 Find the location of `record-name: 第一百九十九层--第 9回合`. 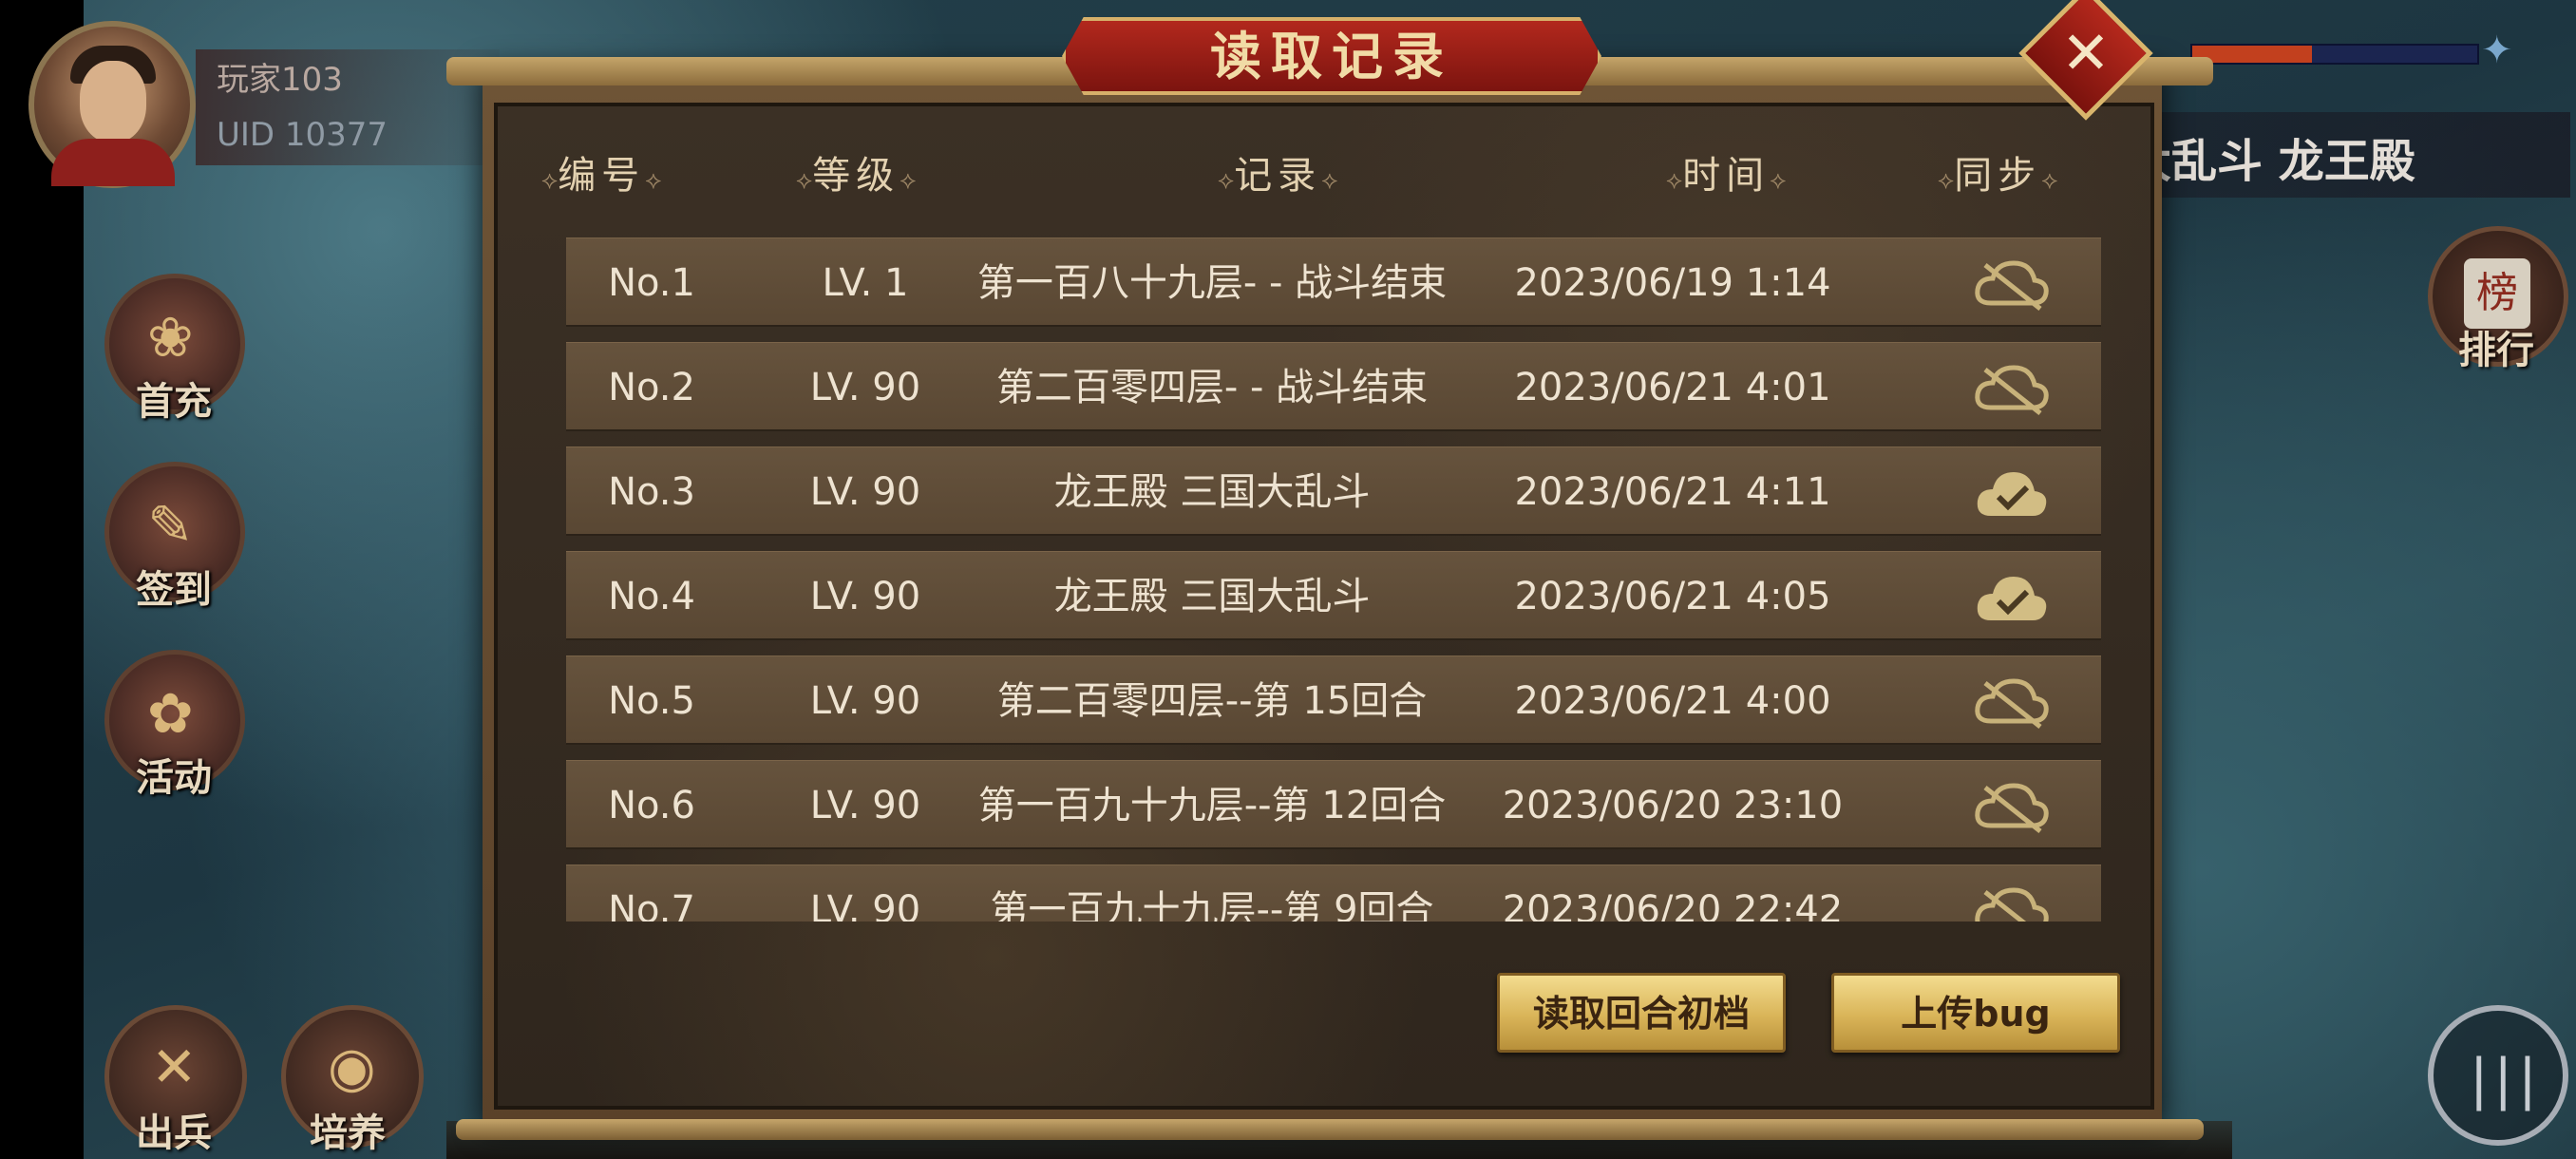

record-name: 第一百九十九层--第 9回合 is located at coordinates (1212, 905).